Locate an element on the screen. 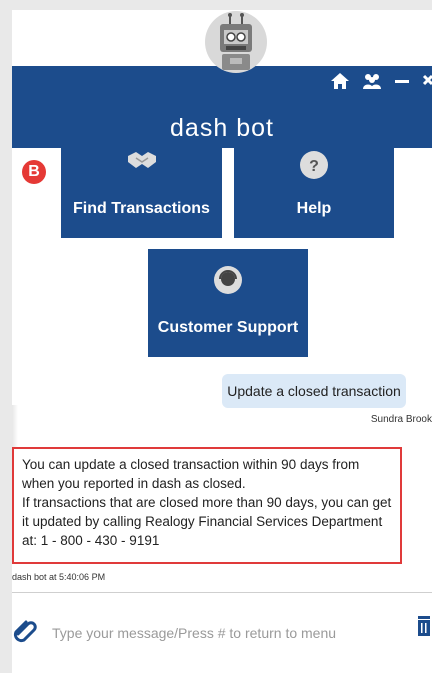 This screenshot has width=432, height=673. bot-avatar is located at coordinates (236, 50).